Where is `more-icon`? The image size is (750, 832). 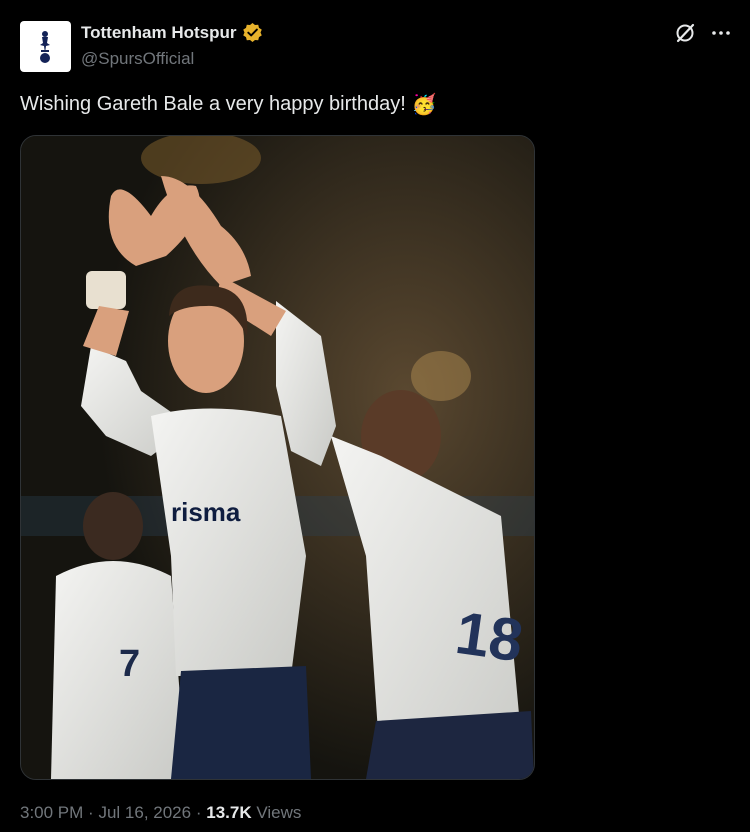
more-icon is located at coordinates (721, 33).